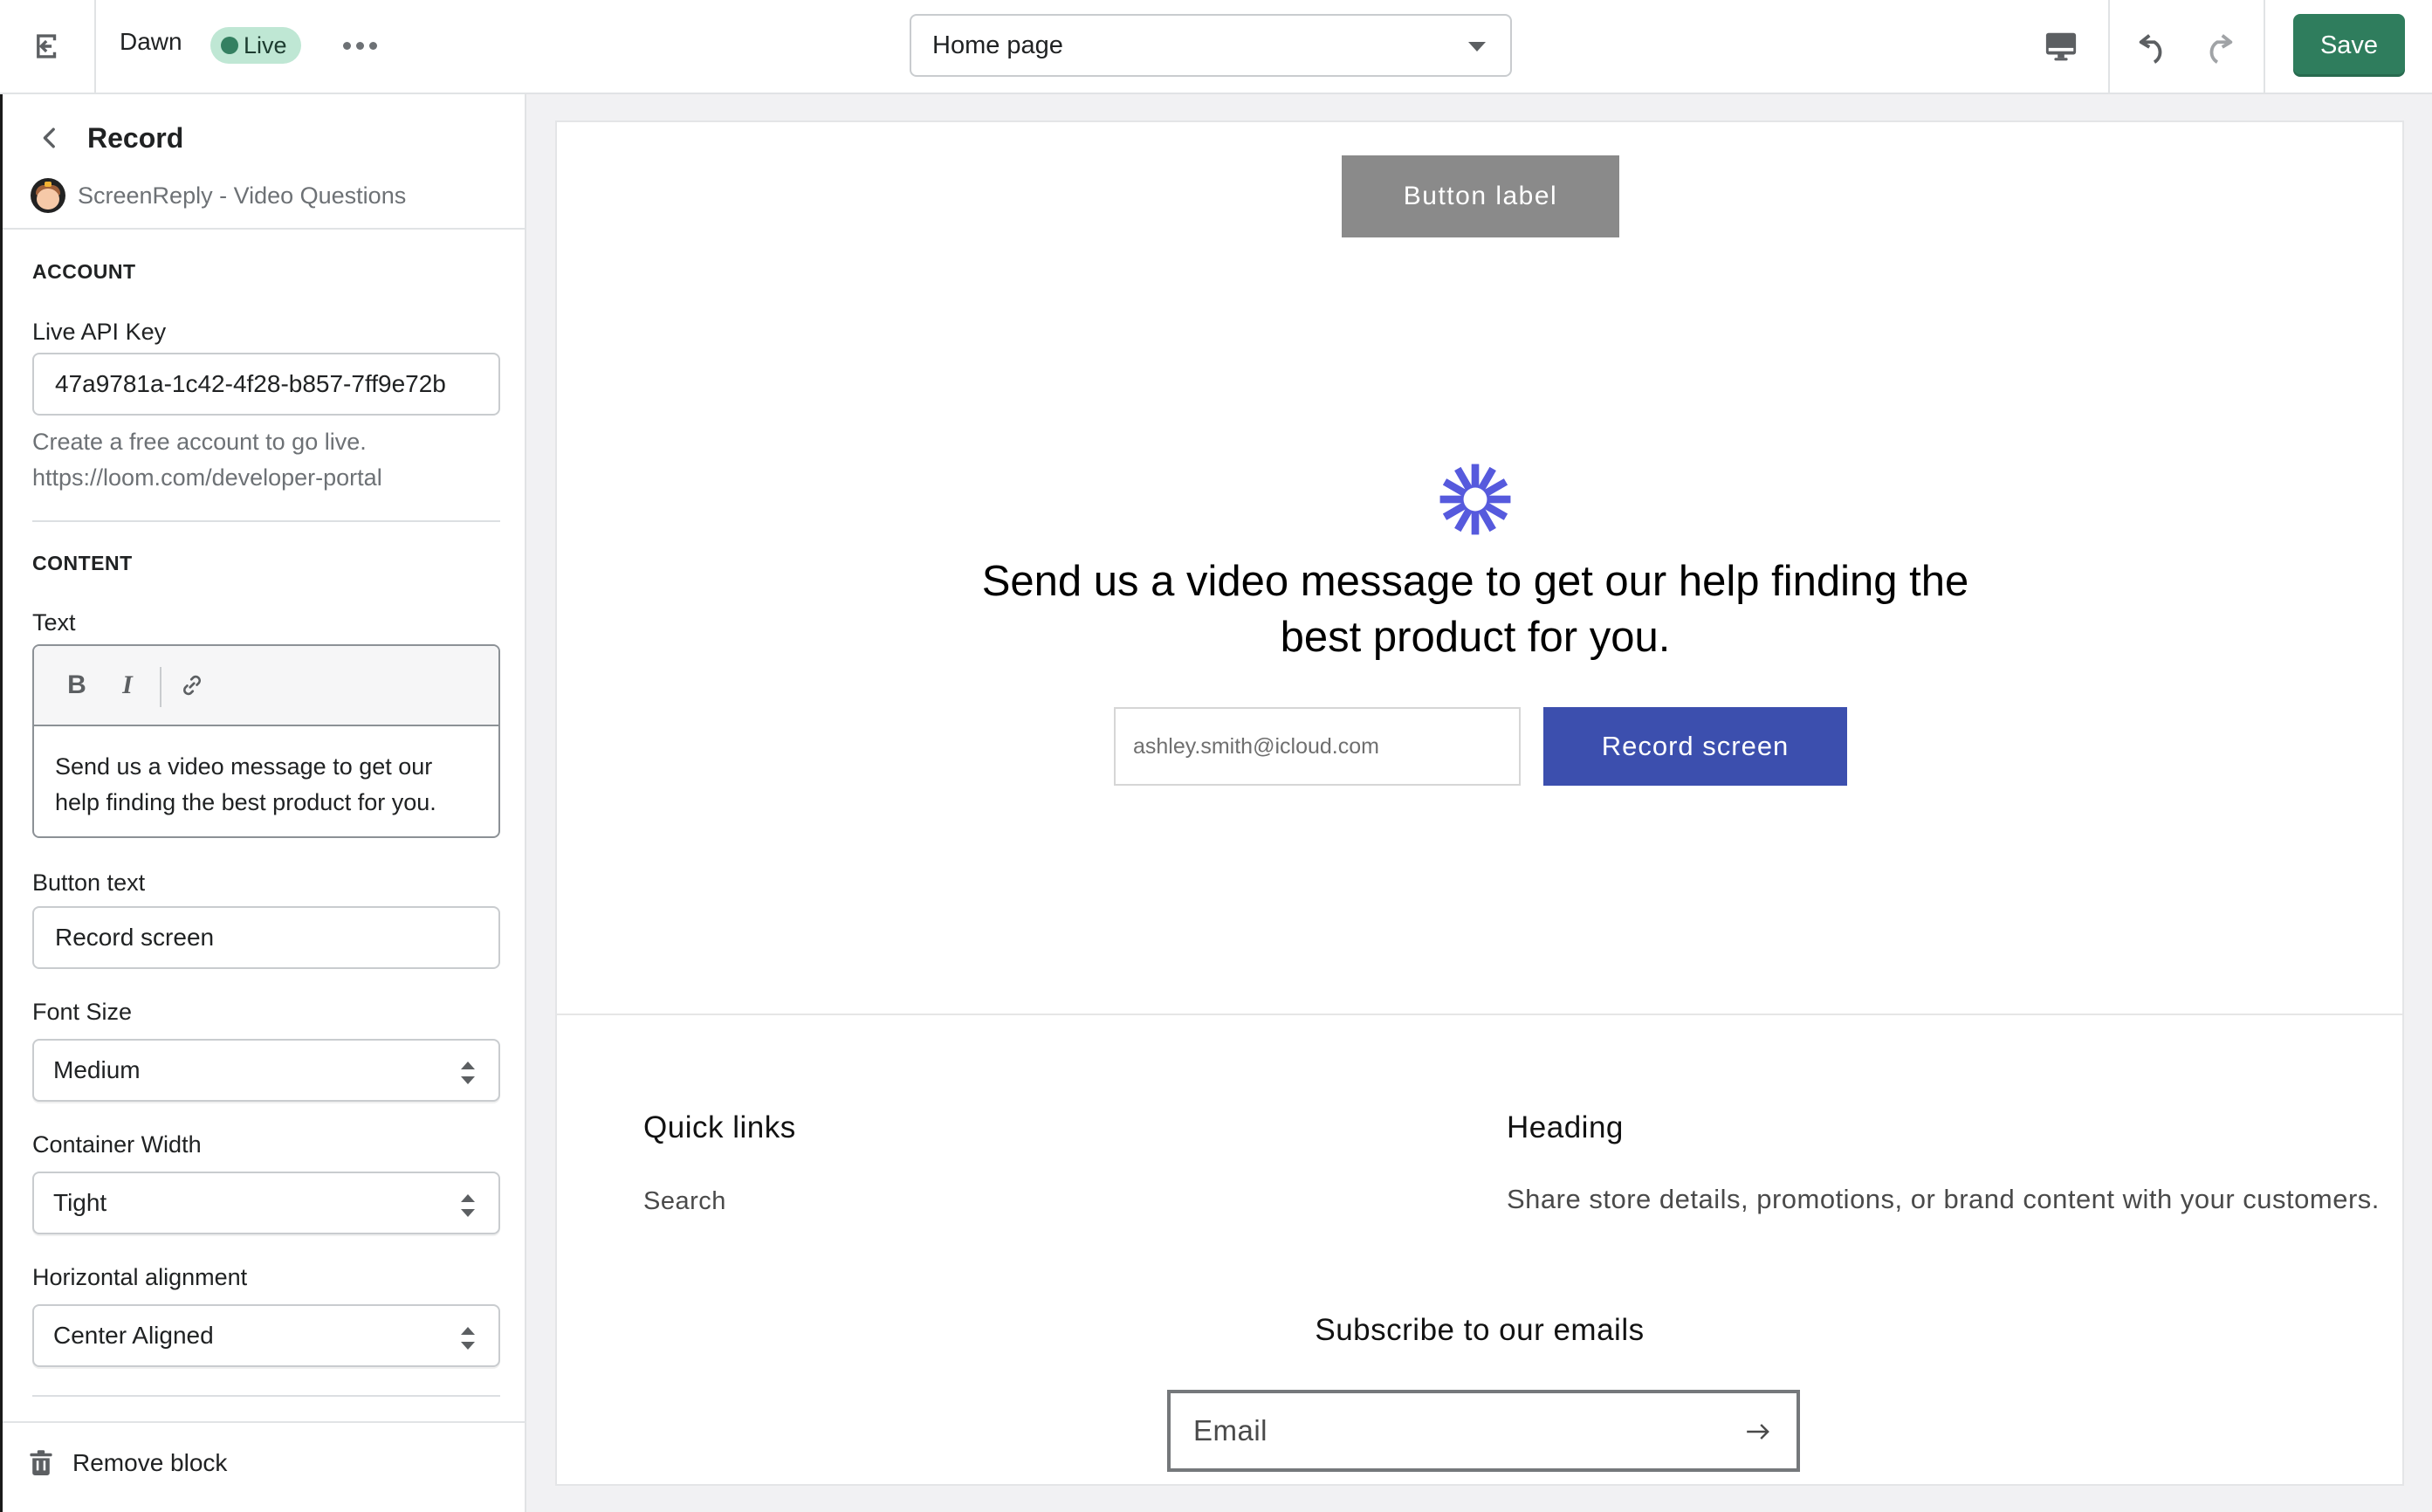 The width and height of the screenshot is (2432, 1512). Describe the element at coordinates (151, 41) in the screenshot. I see `theme-name: Dawn` at that location.